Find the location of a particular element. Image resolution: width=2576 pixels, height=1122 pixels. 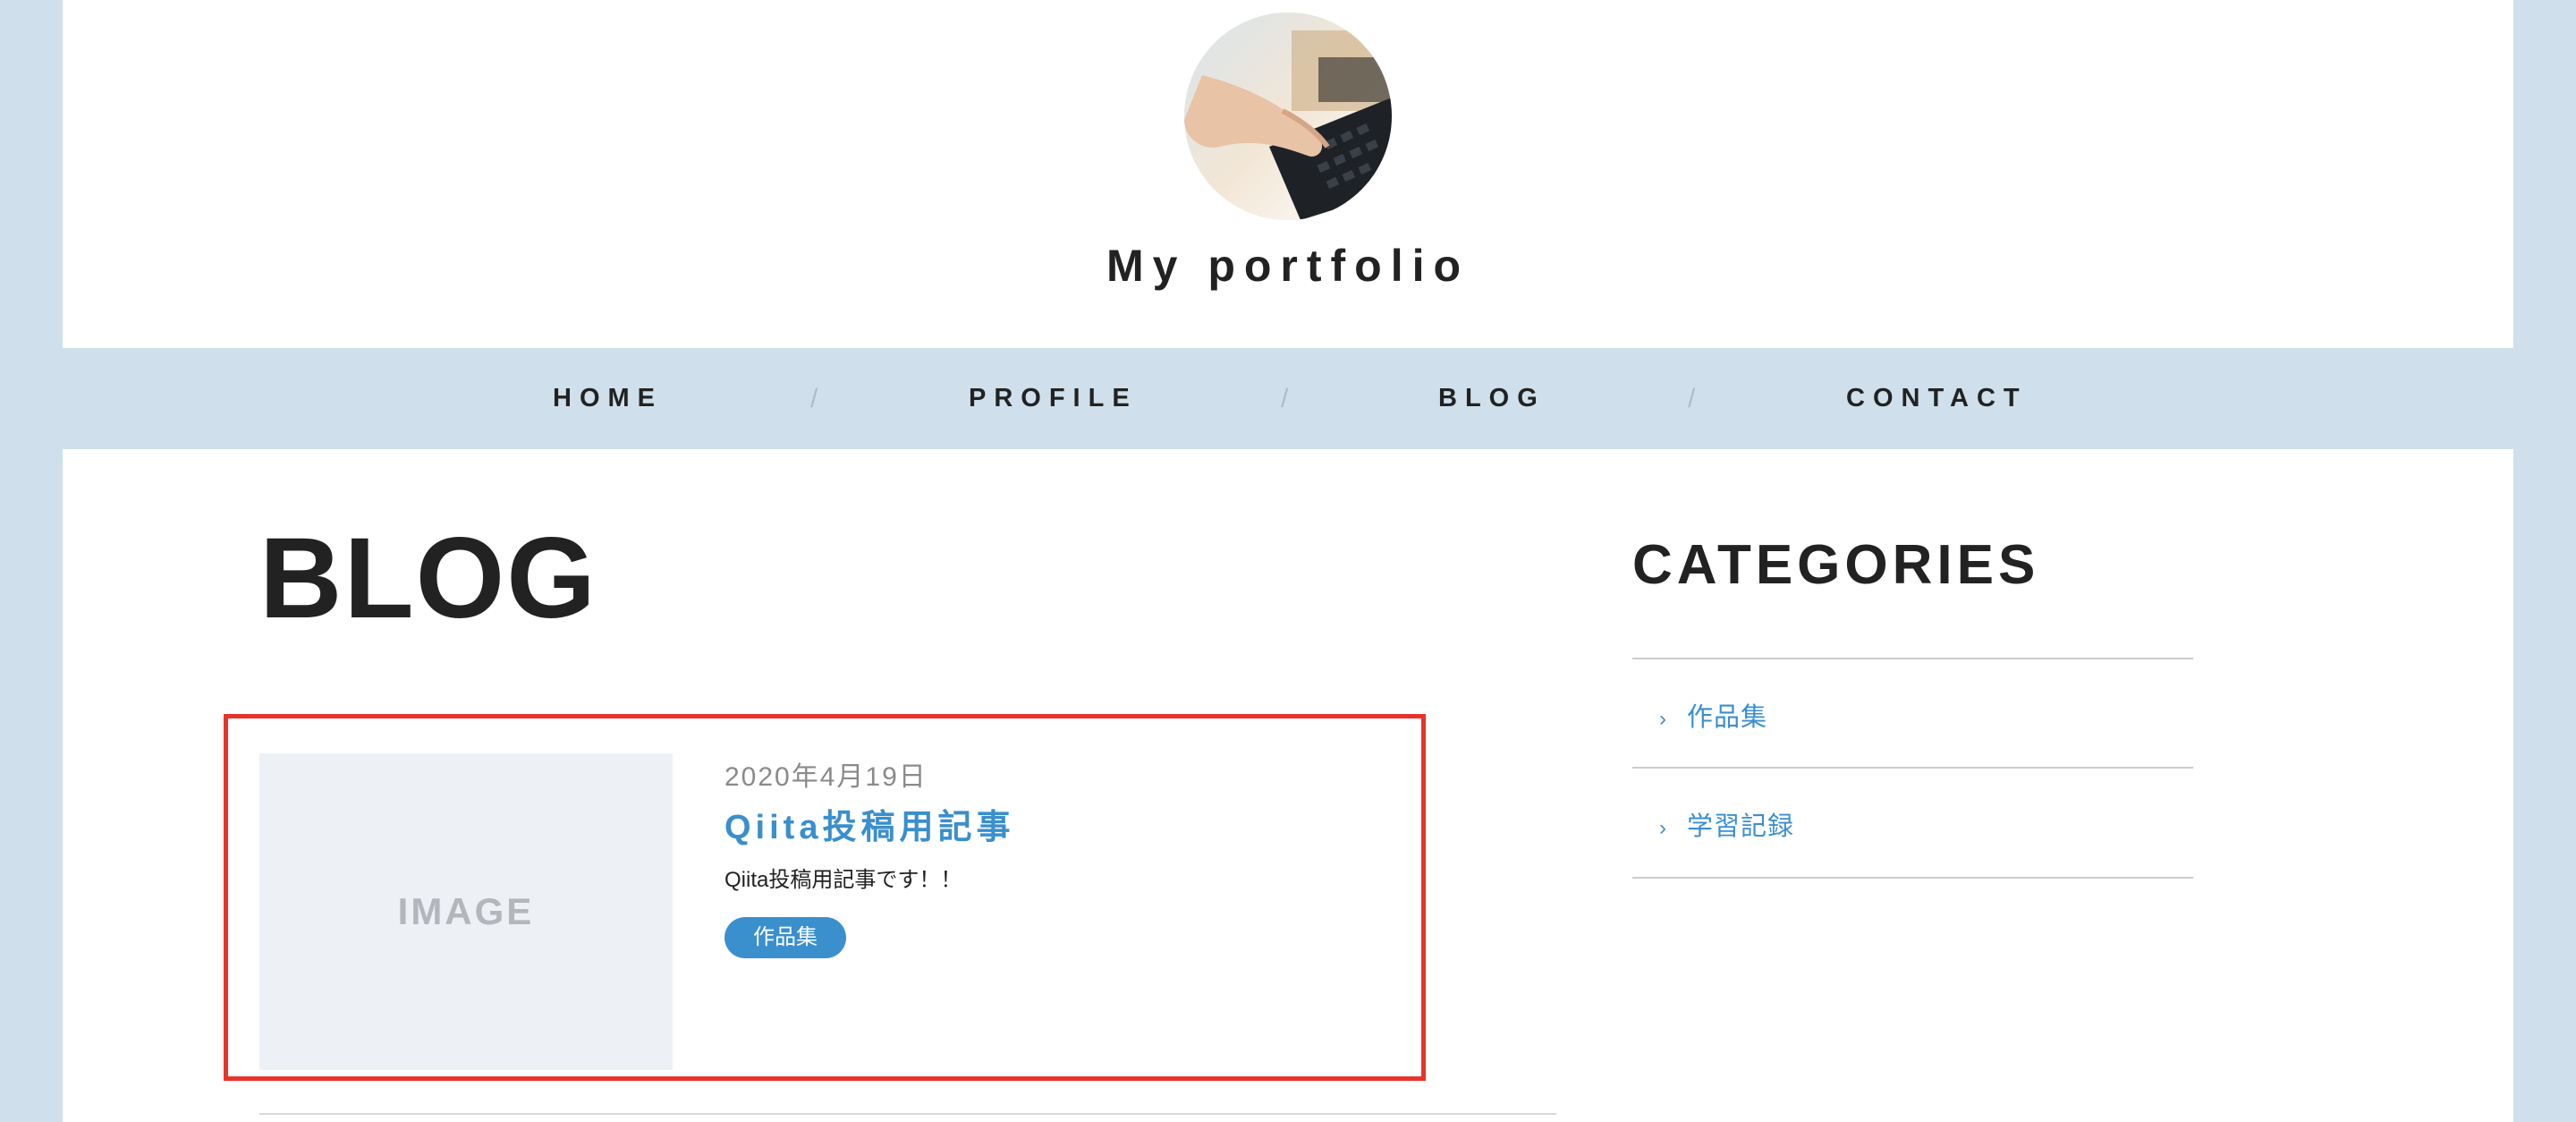

nav-item-blog: BLOG is located at coordinates (1492, 398).